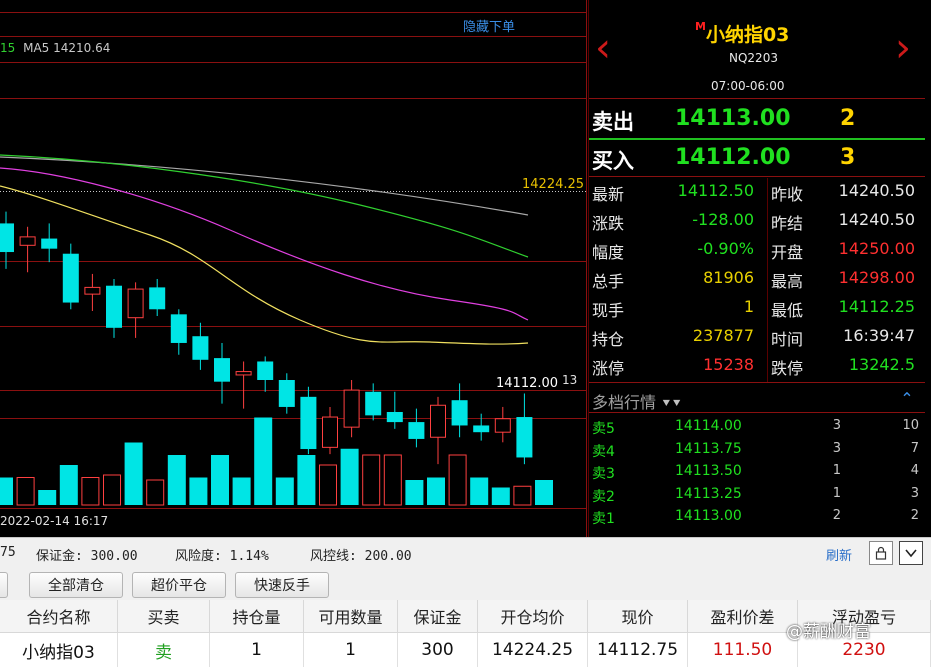  What do you see at coordinates (164, 650) in the screenshot?
I see `table-cell: 卖` at bounding box center [164, 650].